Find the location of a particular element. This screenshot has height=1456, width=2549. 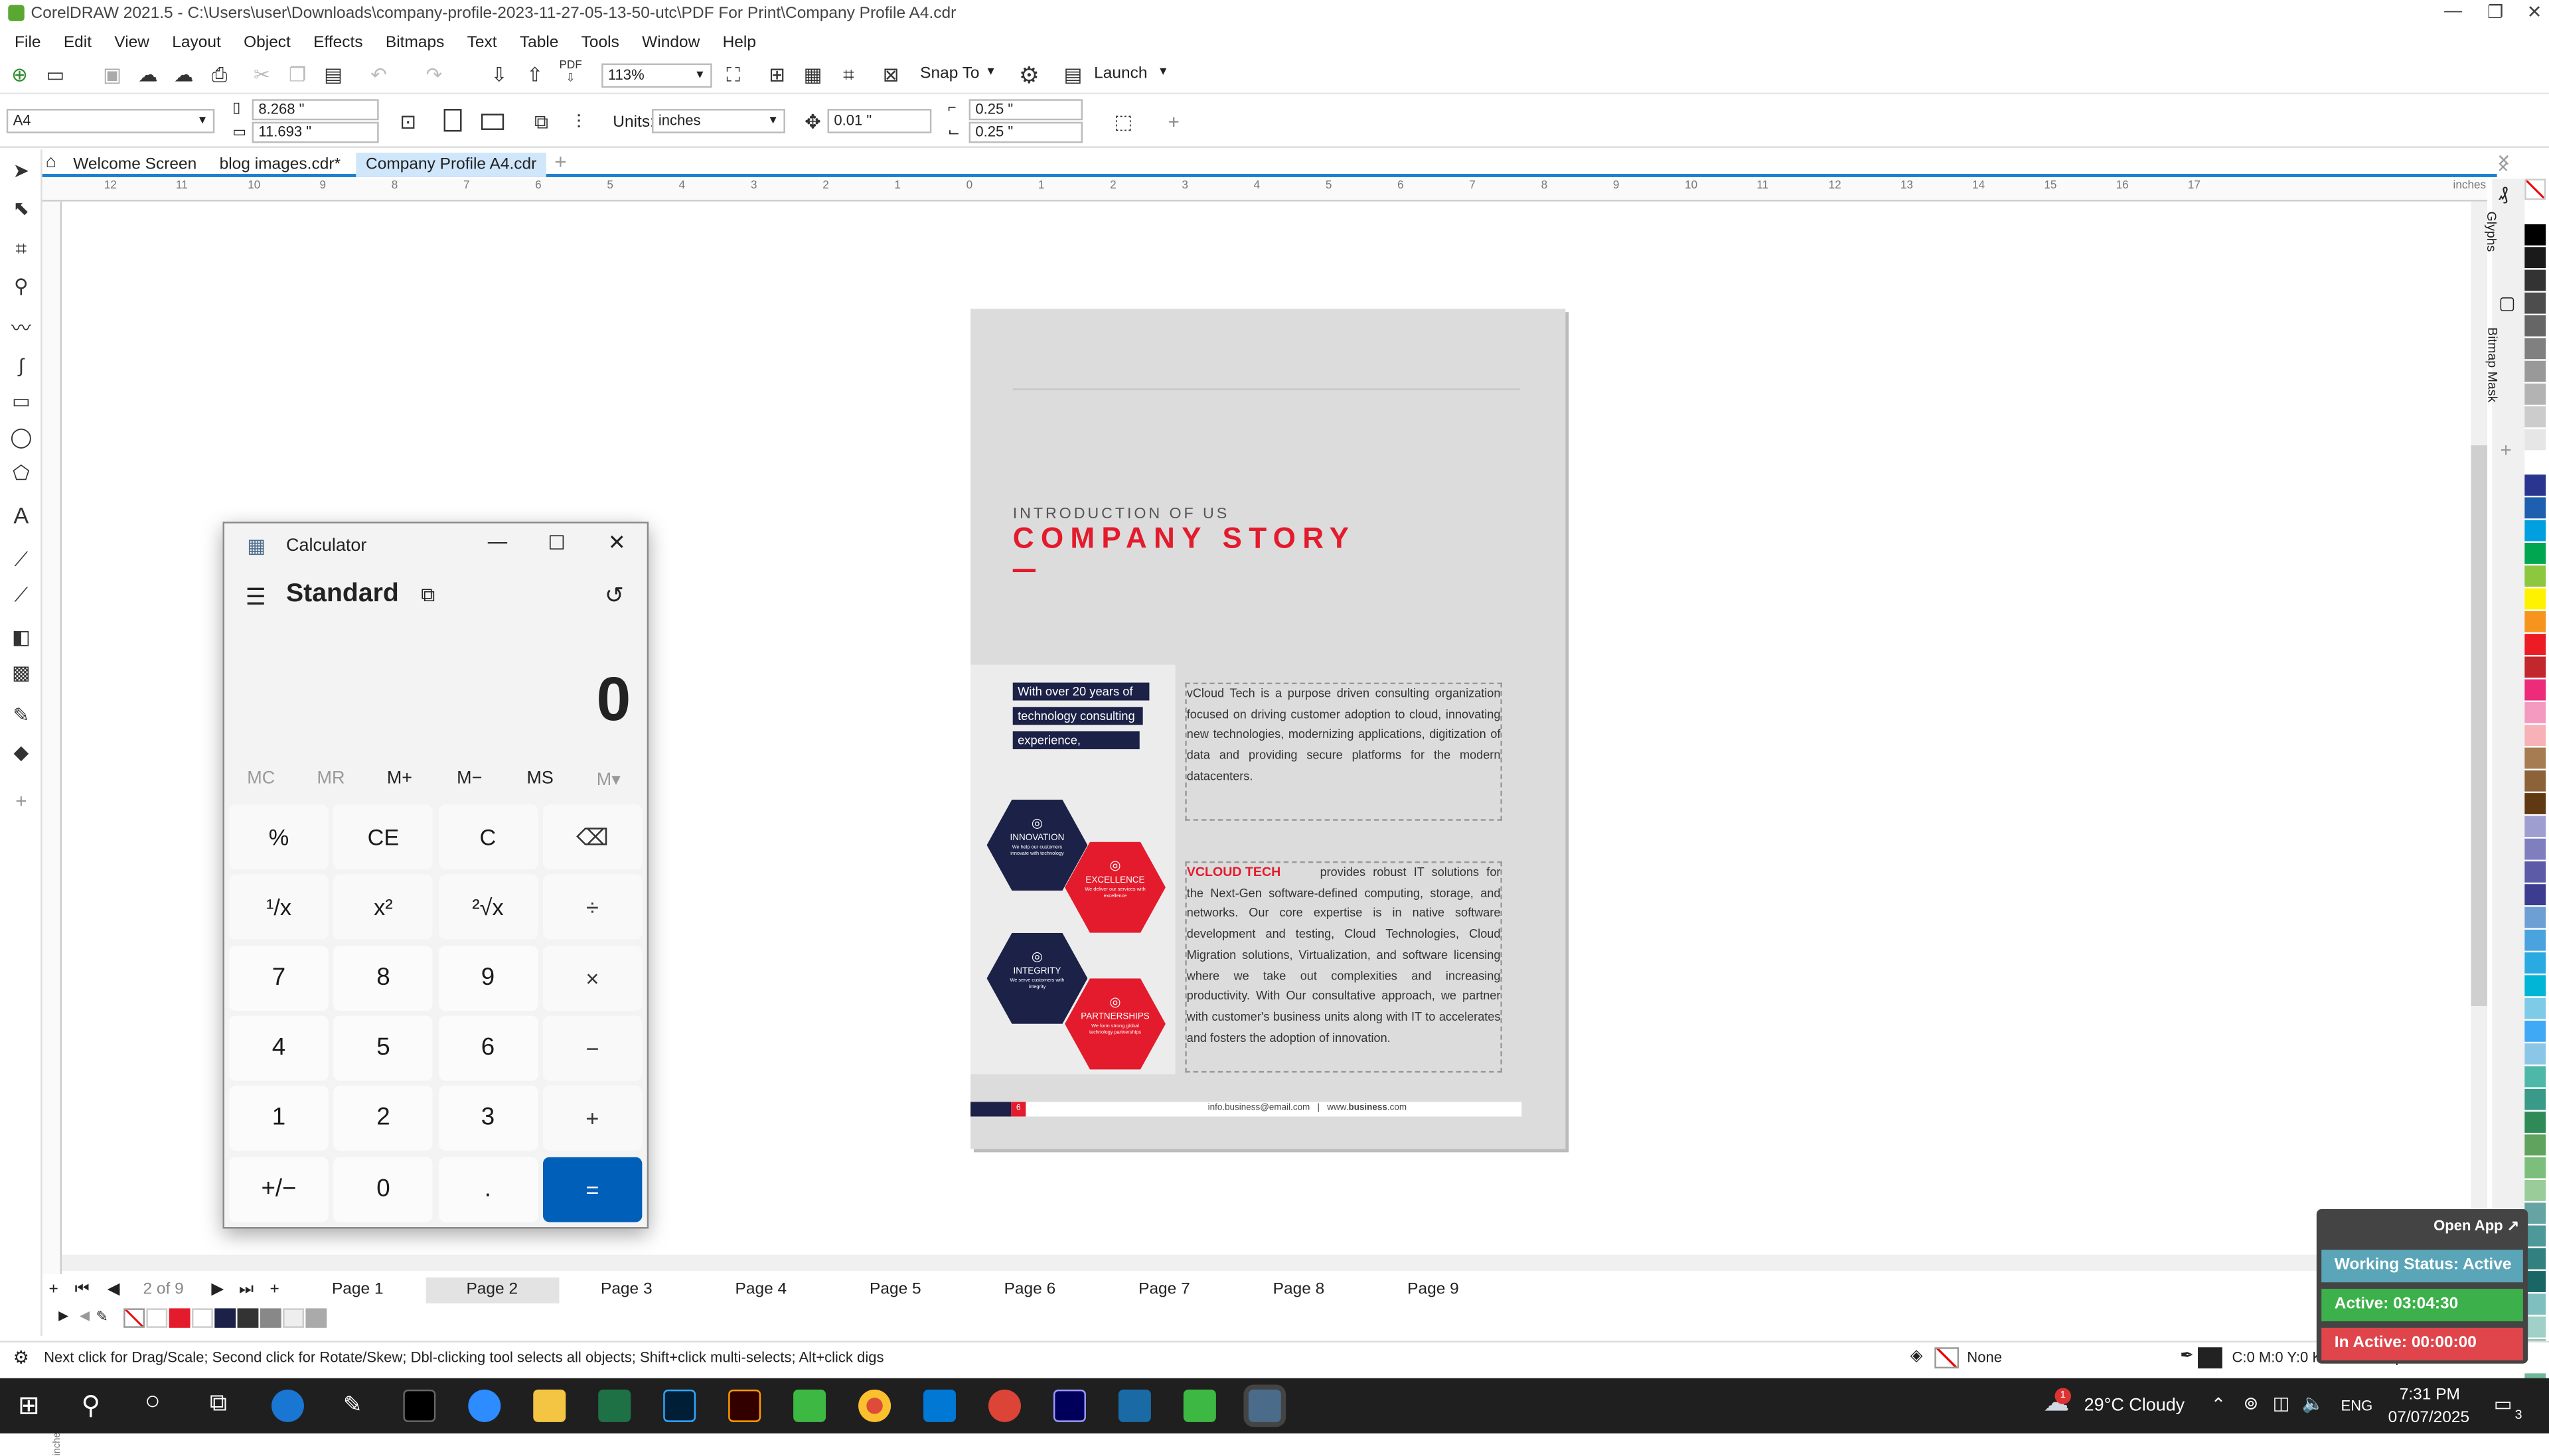

page-tab: Page 4 is located at coordinates (761, 1290).